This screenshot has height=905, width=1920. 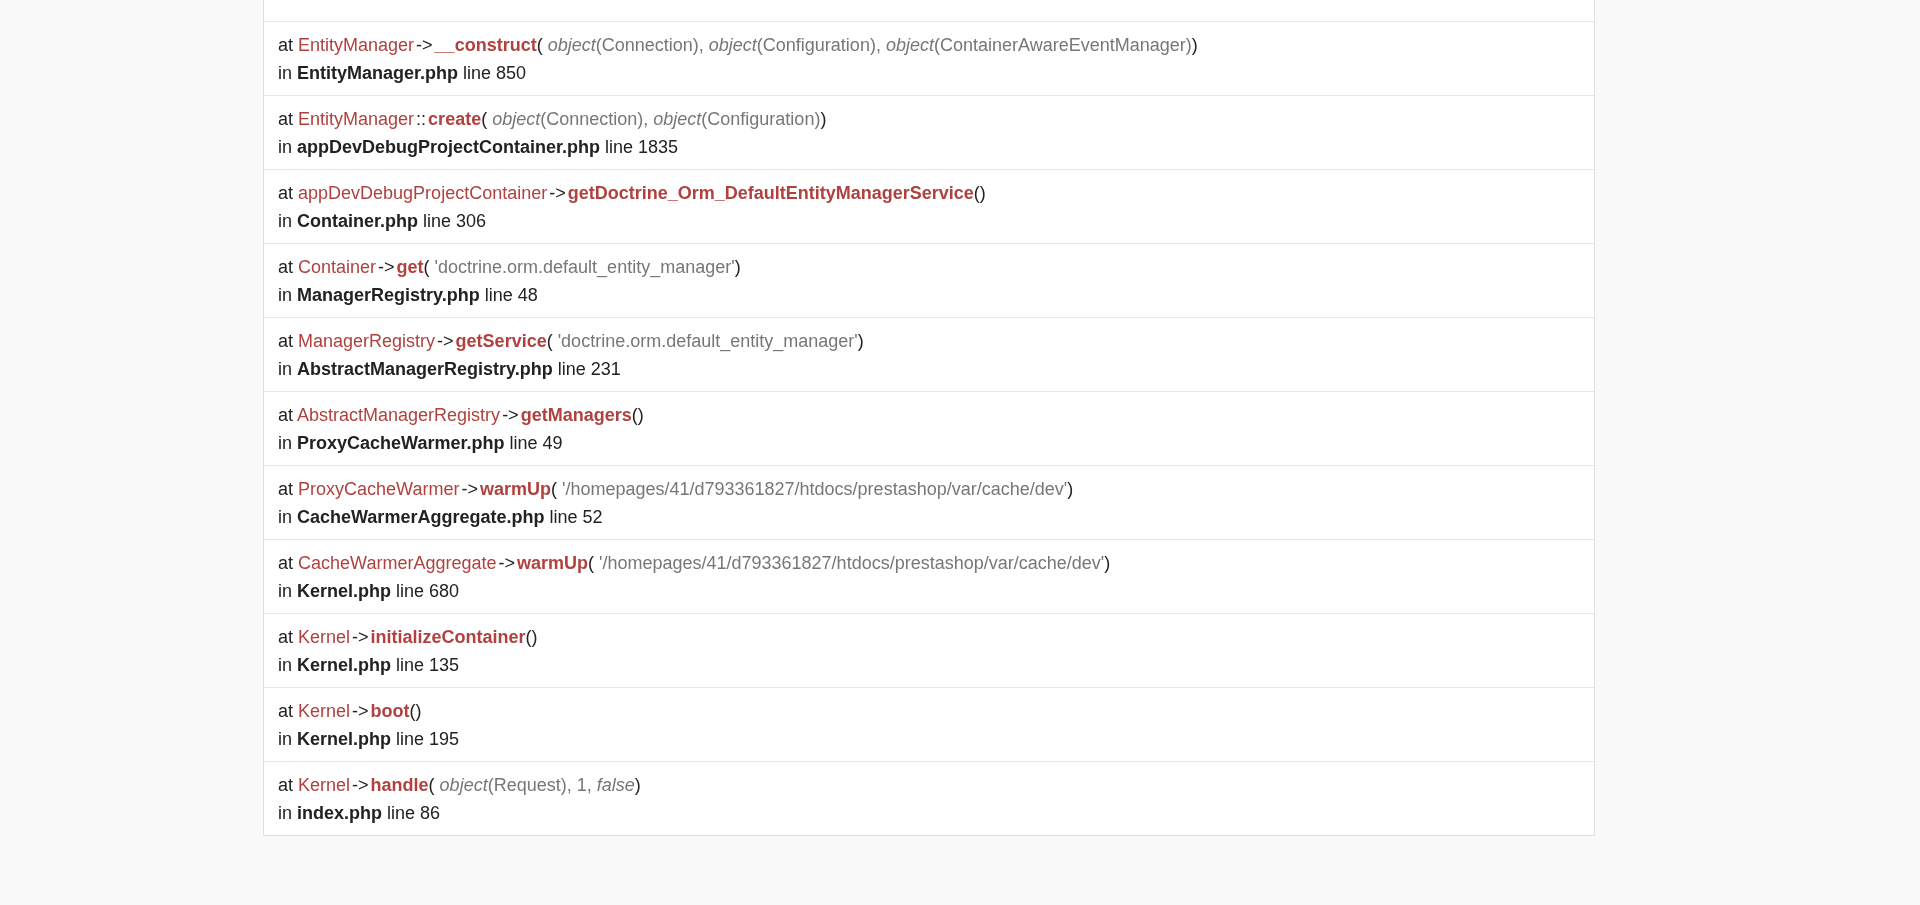 What do you see at coordinates (408, 636) in the screenshot?
I see `call-line: at Kernel->initializeContainer()` at bounding box center [408, 636].